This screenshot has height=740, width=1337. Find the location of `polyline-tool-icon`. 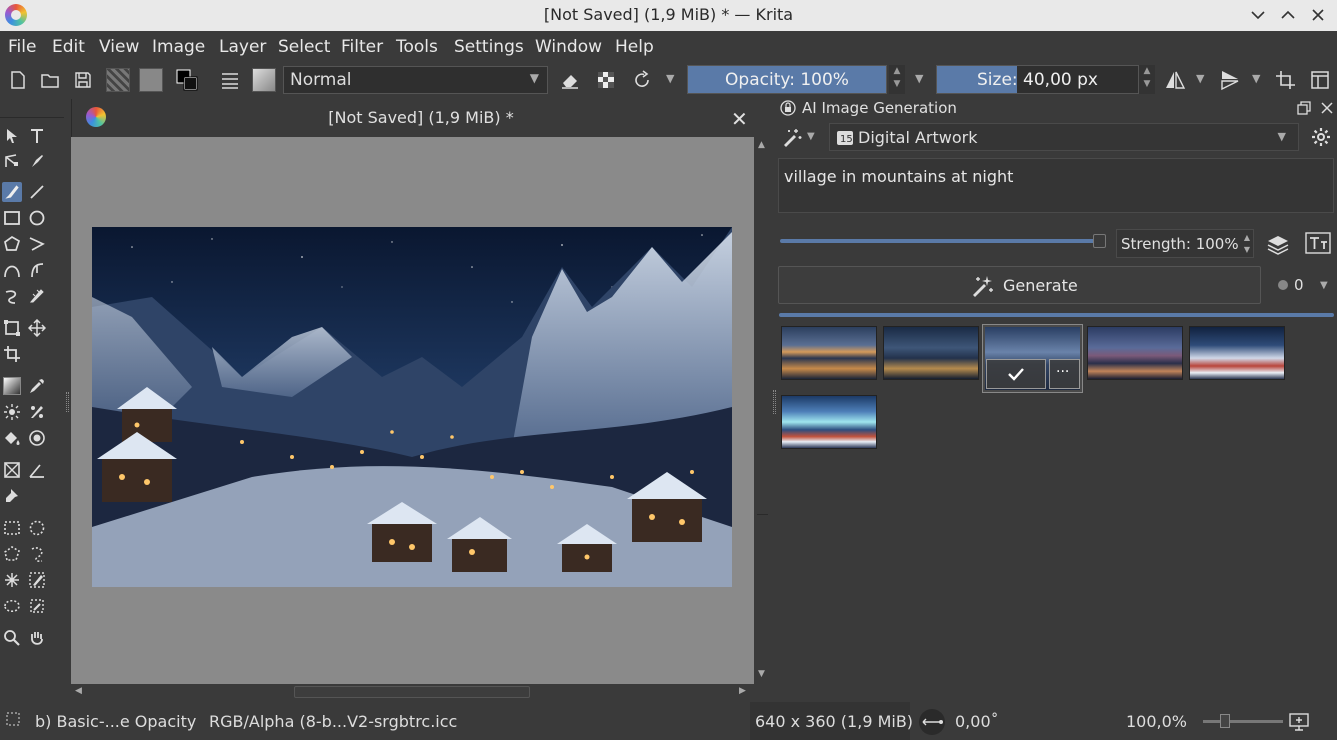

polyline-tool-icon is located at coordinates (37, 244).